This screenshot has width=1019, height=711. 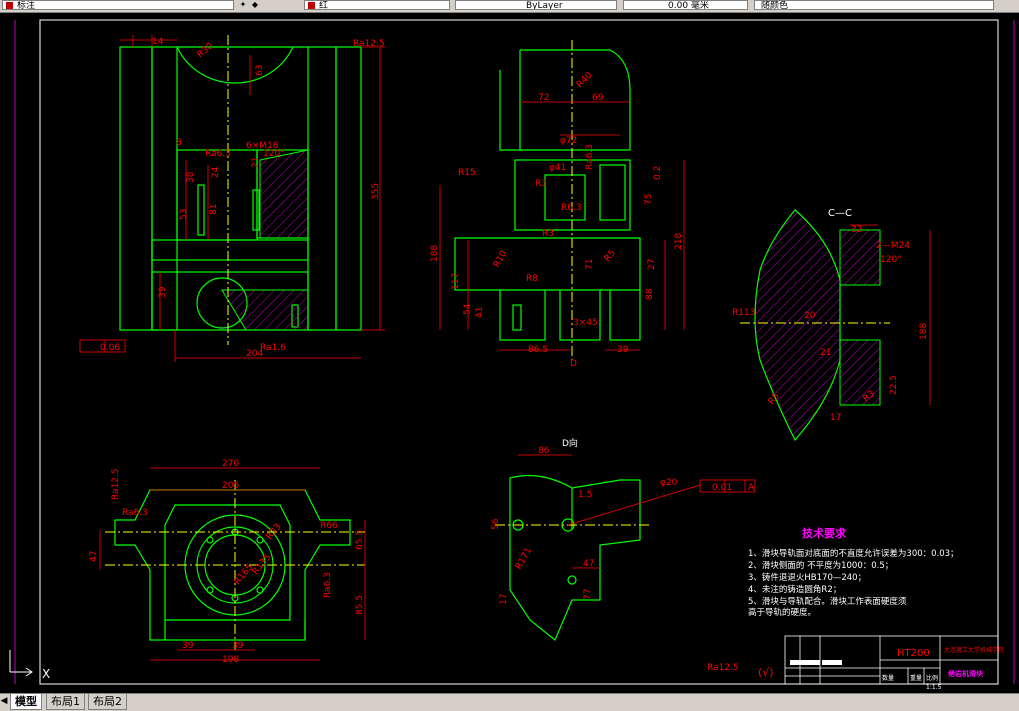 What do you see at coordinates (240, 188) in the screenshot?
I see `front-view` at bounding box center [240, 188].